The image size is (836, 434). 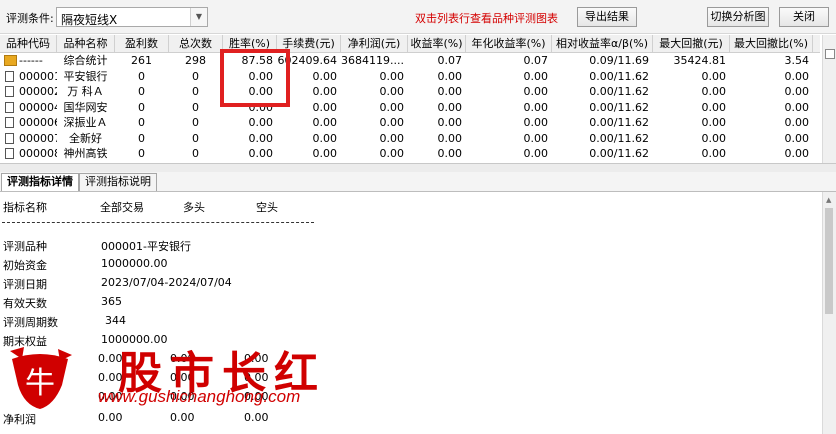 I want to click on cell-return: 0.07, so click(x=450, y=60).